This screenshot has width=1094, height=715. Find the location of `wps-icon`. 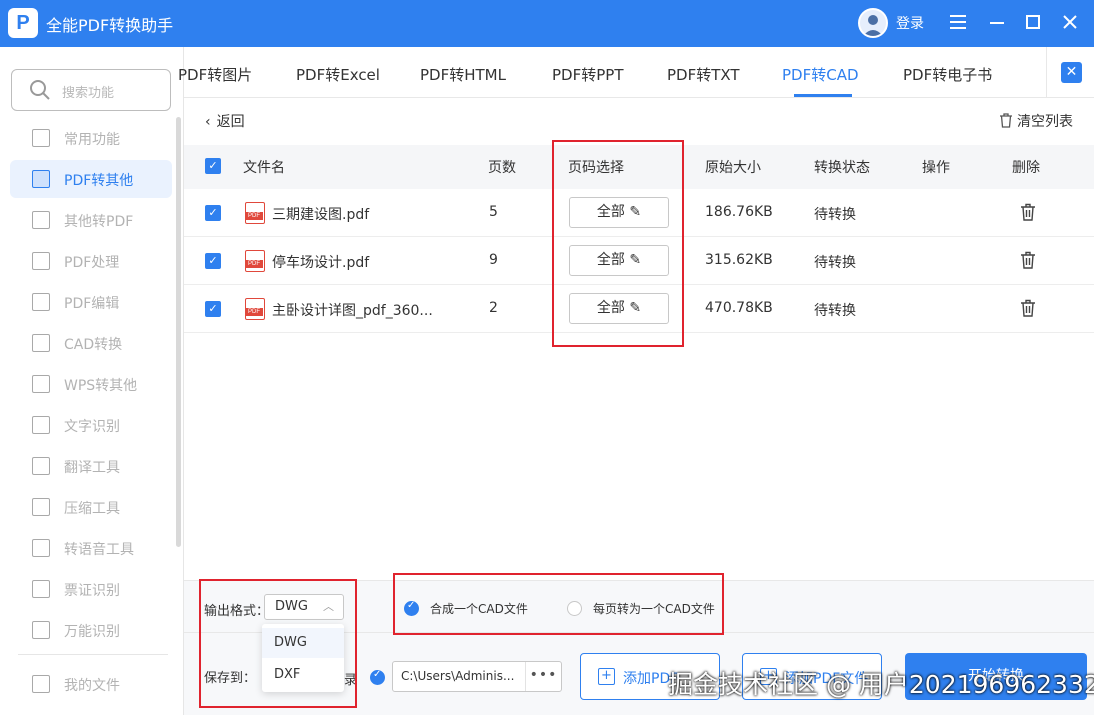

wps-icon is located at coordinates (41, 384).